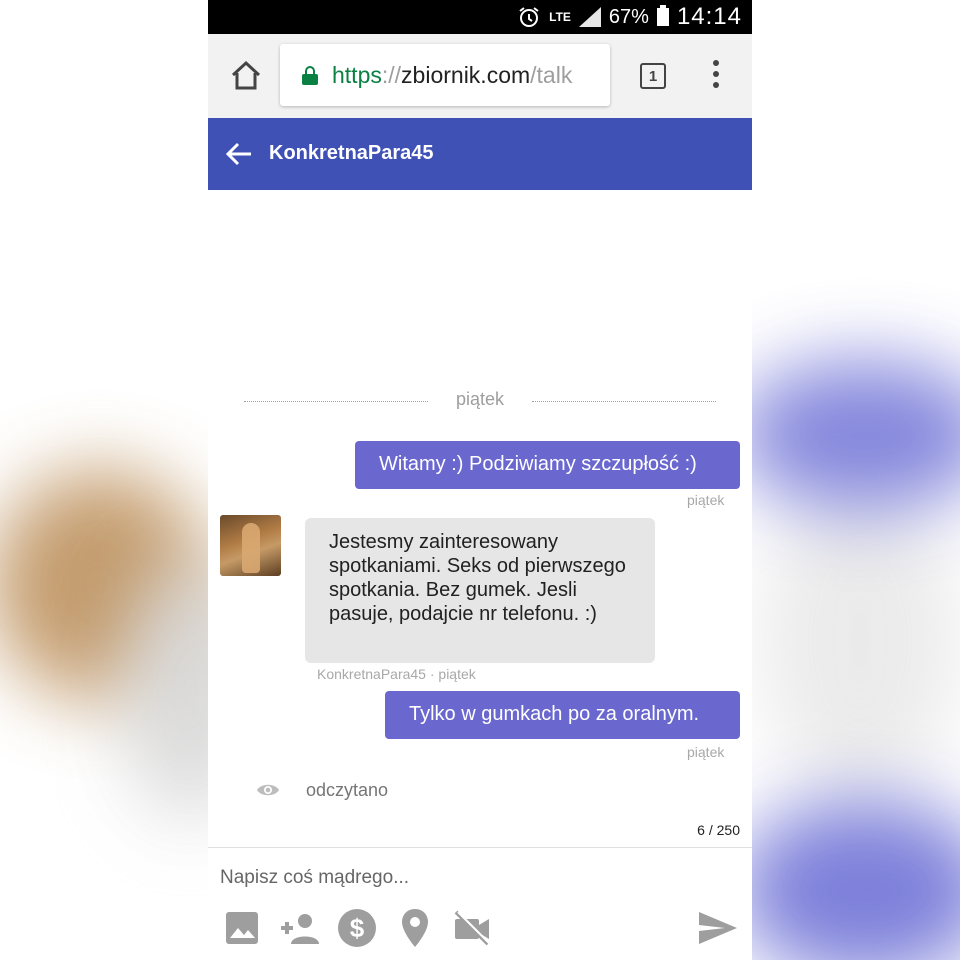 The width and height of the screenshot is (960, 960). What do you see at coordinates (460, 878) in the screenshot?
I see `message-input` at bounding box center [460, 878].